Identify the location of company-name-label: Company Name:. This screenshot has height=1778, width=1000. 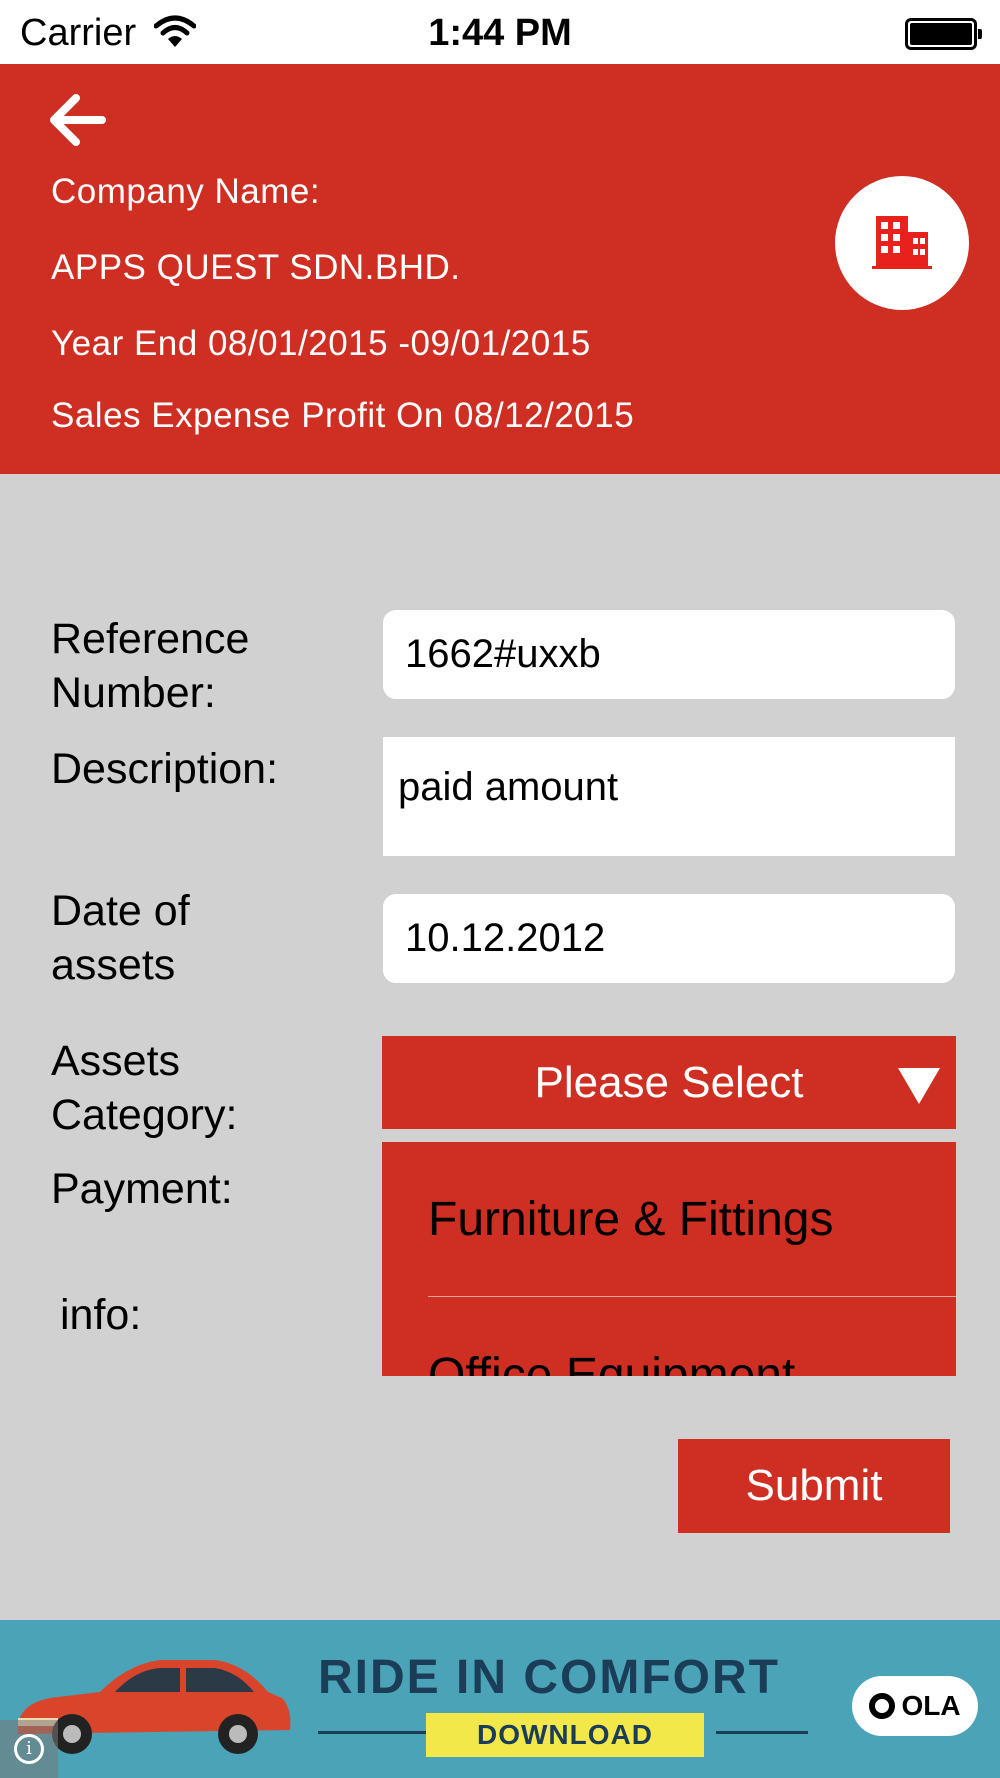
(186, 191).